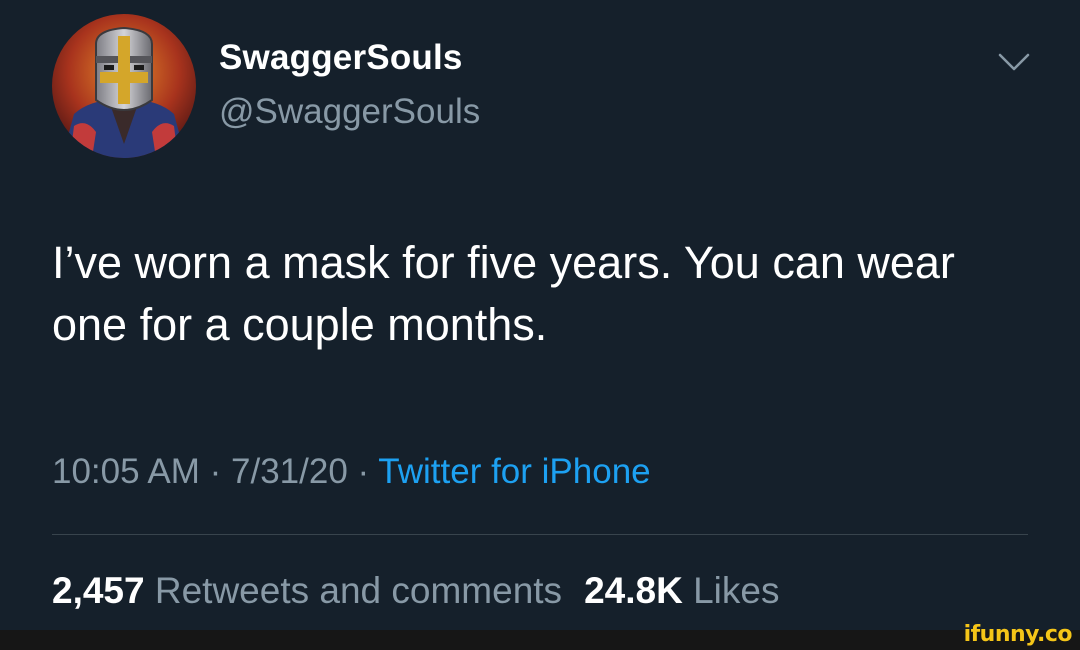 Image resolution: width=1080 pixels, height=650 pixels. Describe the element at coordinates (1018, 634) in the screenshot. I see `watermark-logo: ifunny.co` at that location.